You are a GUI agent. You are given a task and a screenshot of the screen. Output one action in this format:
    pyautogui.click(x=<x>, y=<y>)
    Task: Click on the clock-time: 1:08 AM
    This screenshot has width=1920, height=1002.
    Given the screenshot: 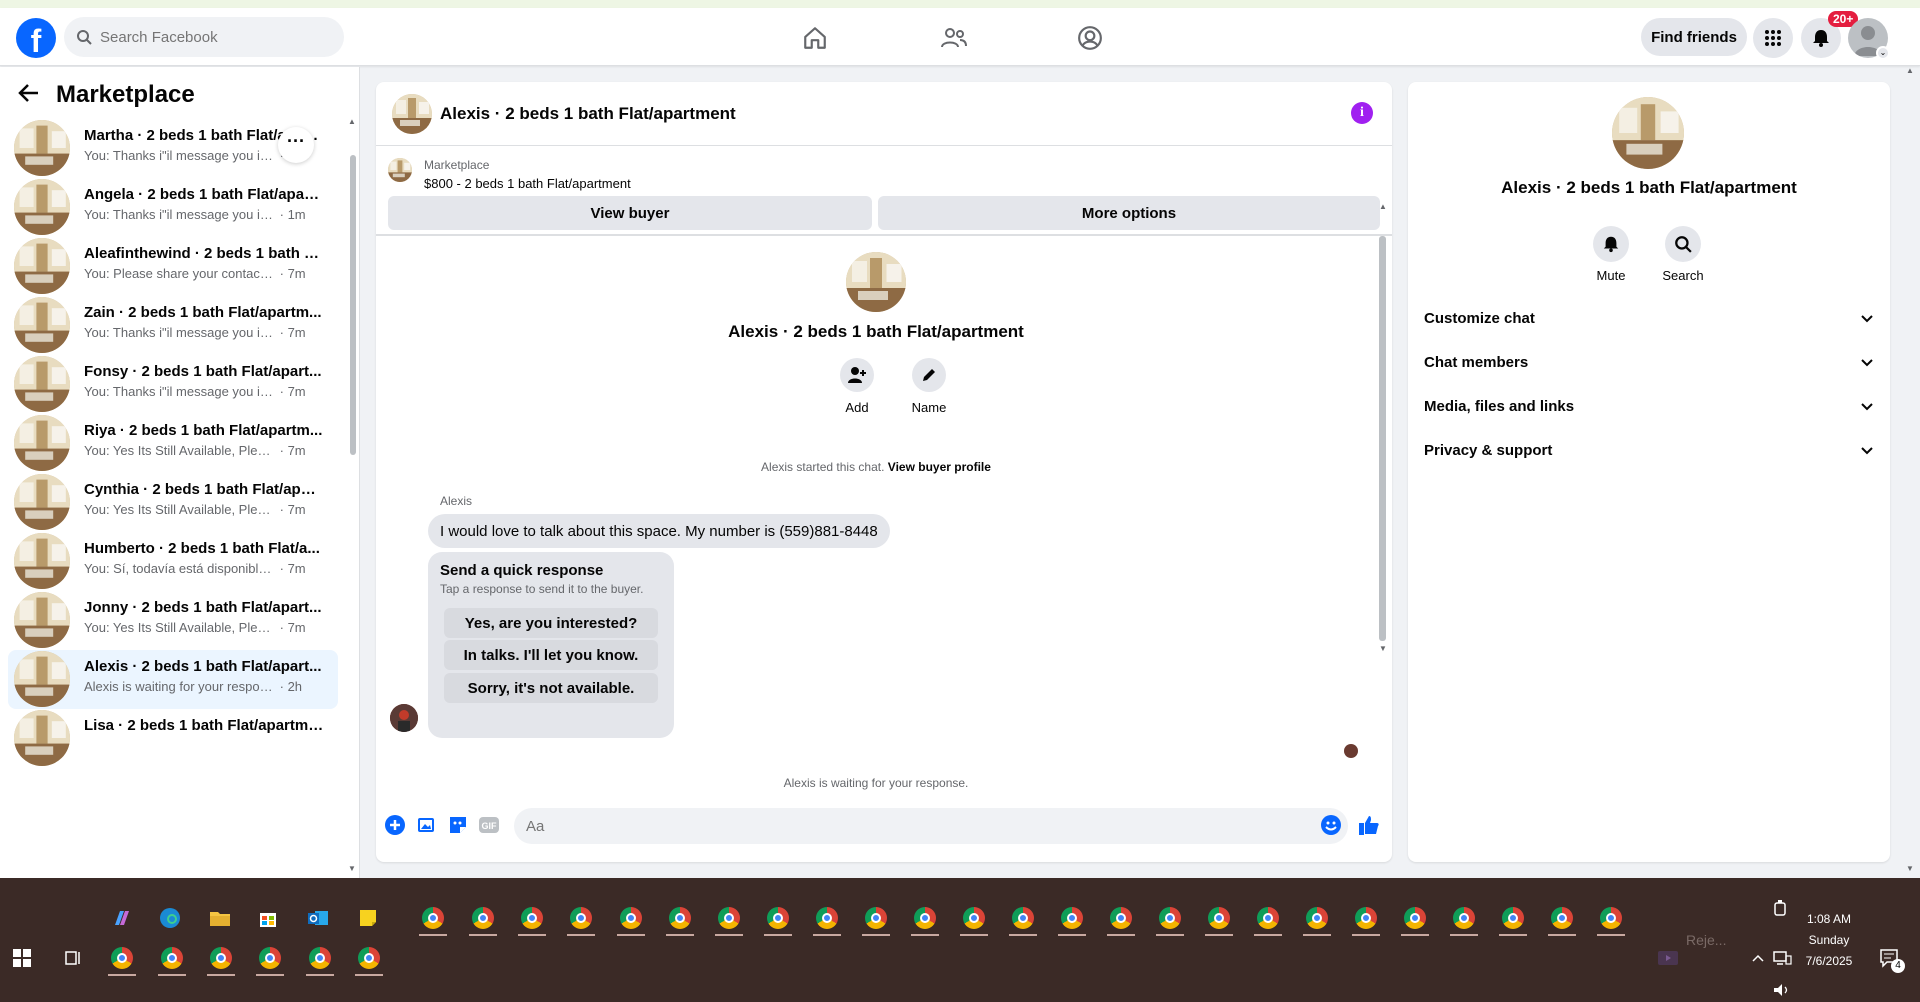 What is the action you would take?
    pyautogui.click(x=1829, y=919)
    